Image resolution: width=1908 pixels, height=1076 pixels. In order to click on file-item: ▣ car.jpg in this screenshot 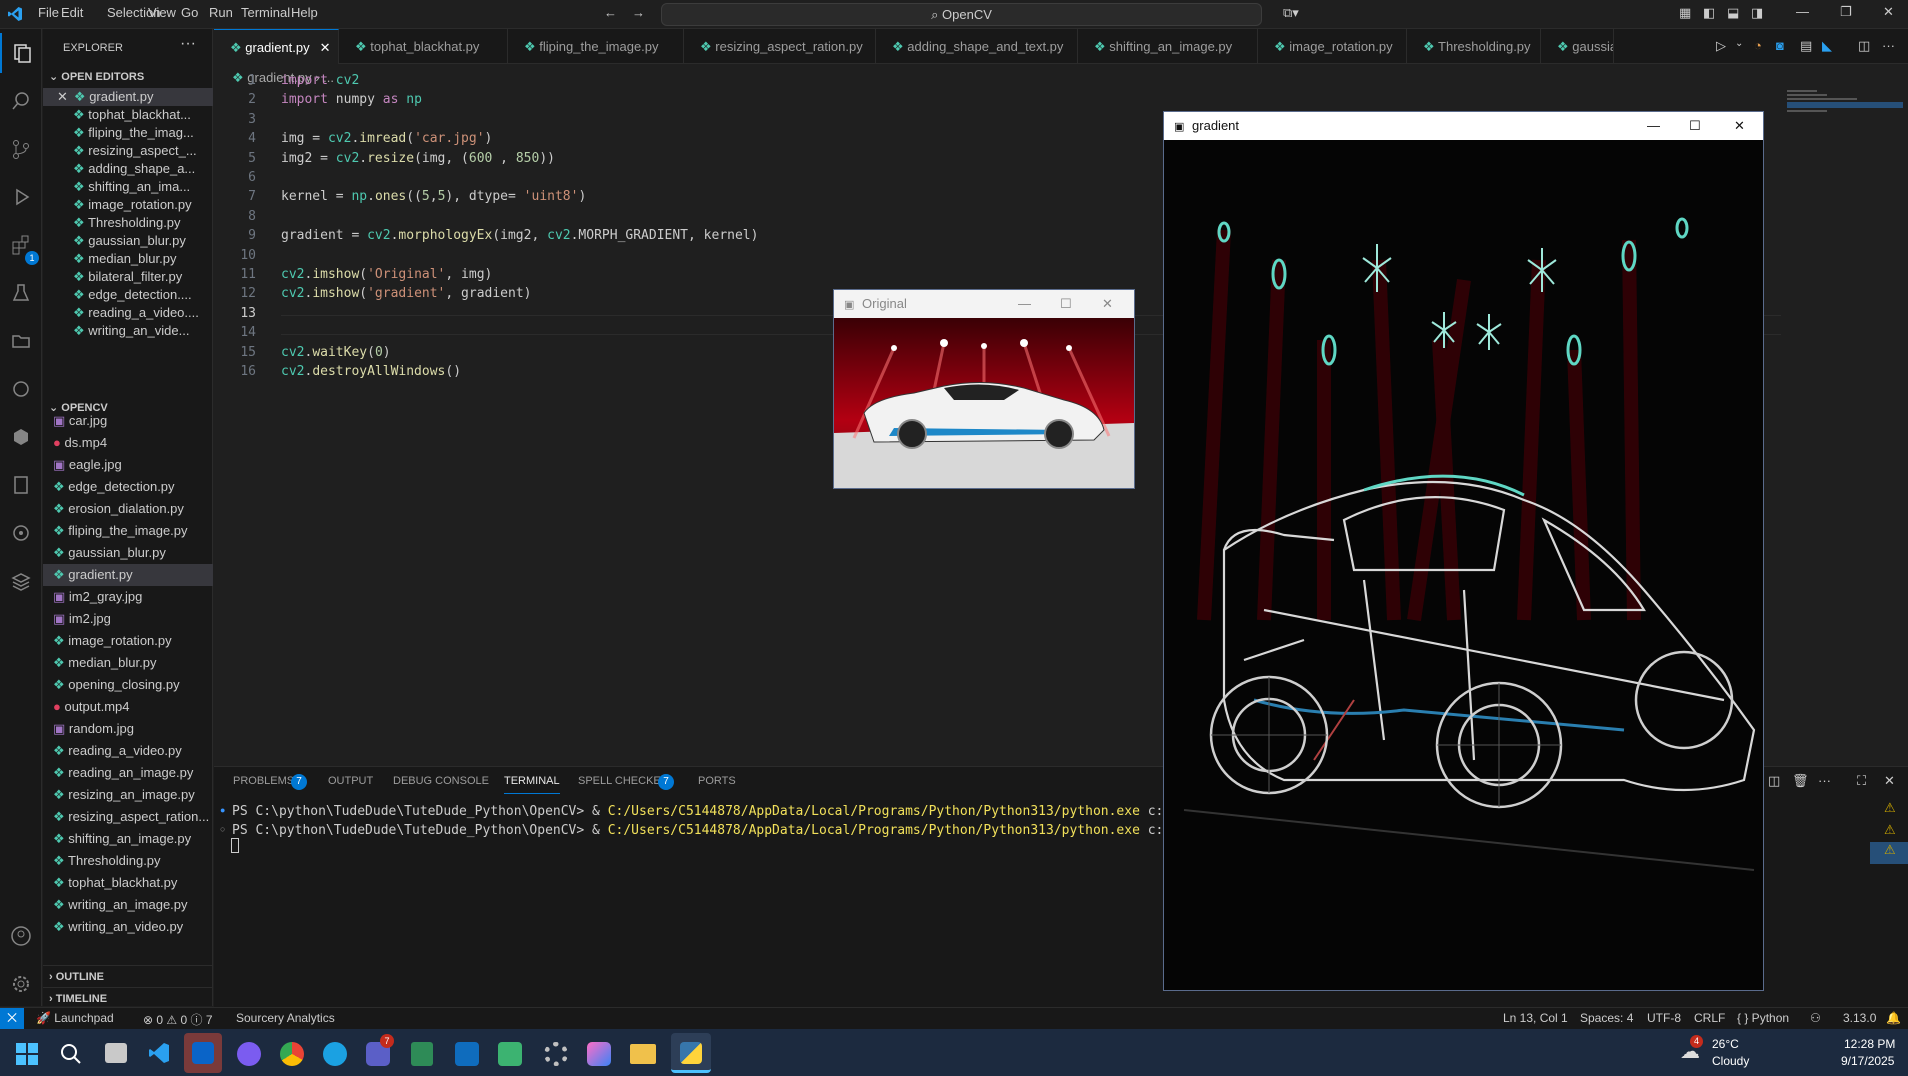, I will do `click(128, 421)`.